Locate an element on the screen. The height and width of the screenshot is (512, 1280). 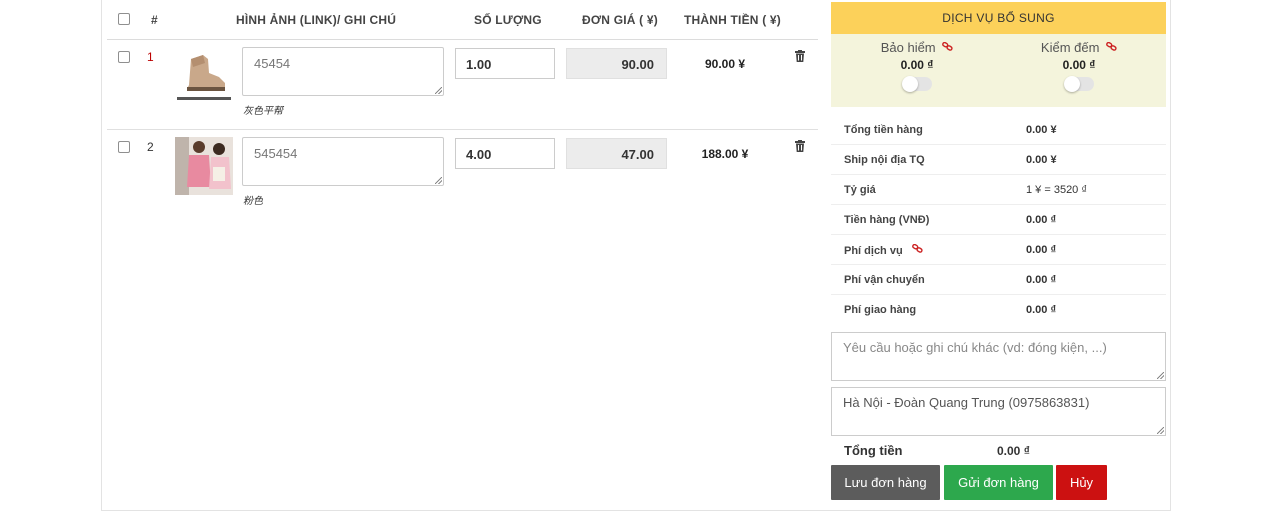
summary-row: Phí dịch vụ 0.00 ₫ is located at coordinates (998, 250).